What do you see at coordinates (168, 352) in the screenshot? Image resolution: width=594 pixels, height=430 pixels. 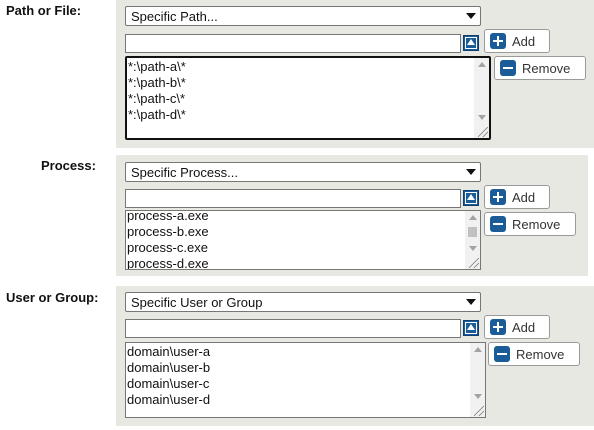 I see `list-item: domain\user-a` at bounding box center [168, 352].